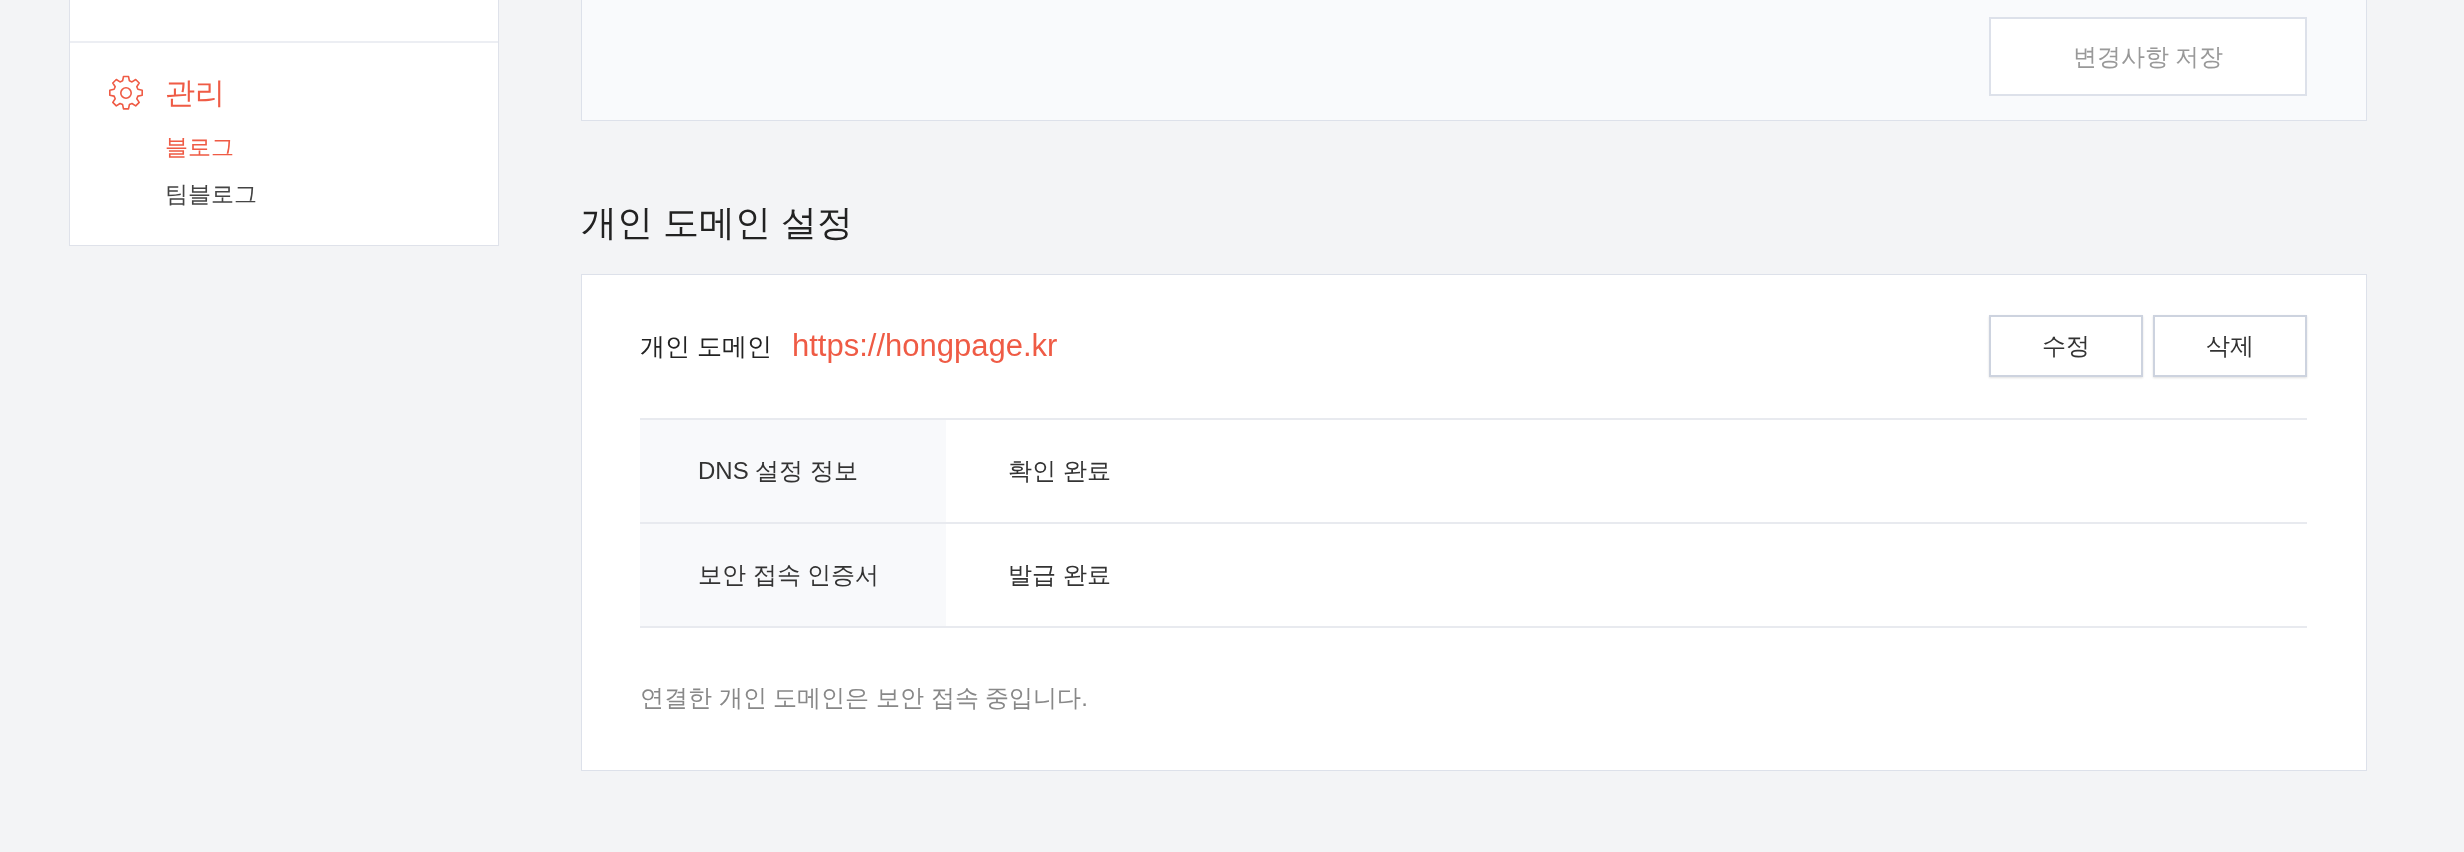 This screenshot has width=2464, height=852. I want to click on table-cell-text: 확인 완료, so click(1059, 471).